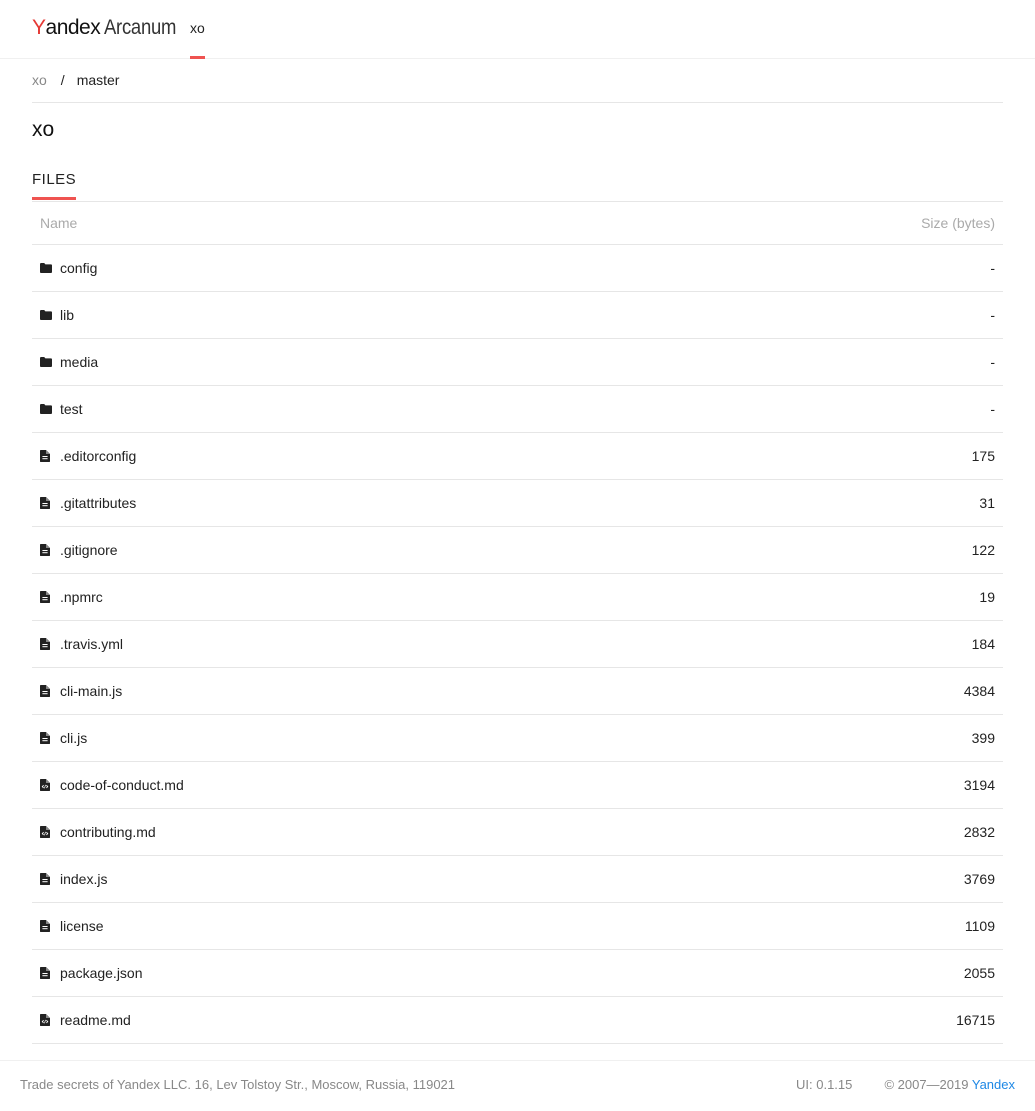  I want to click on table-header: Name Size (bytes), so click(517, 223).